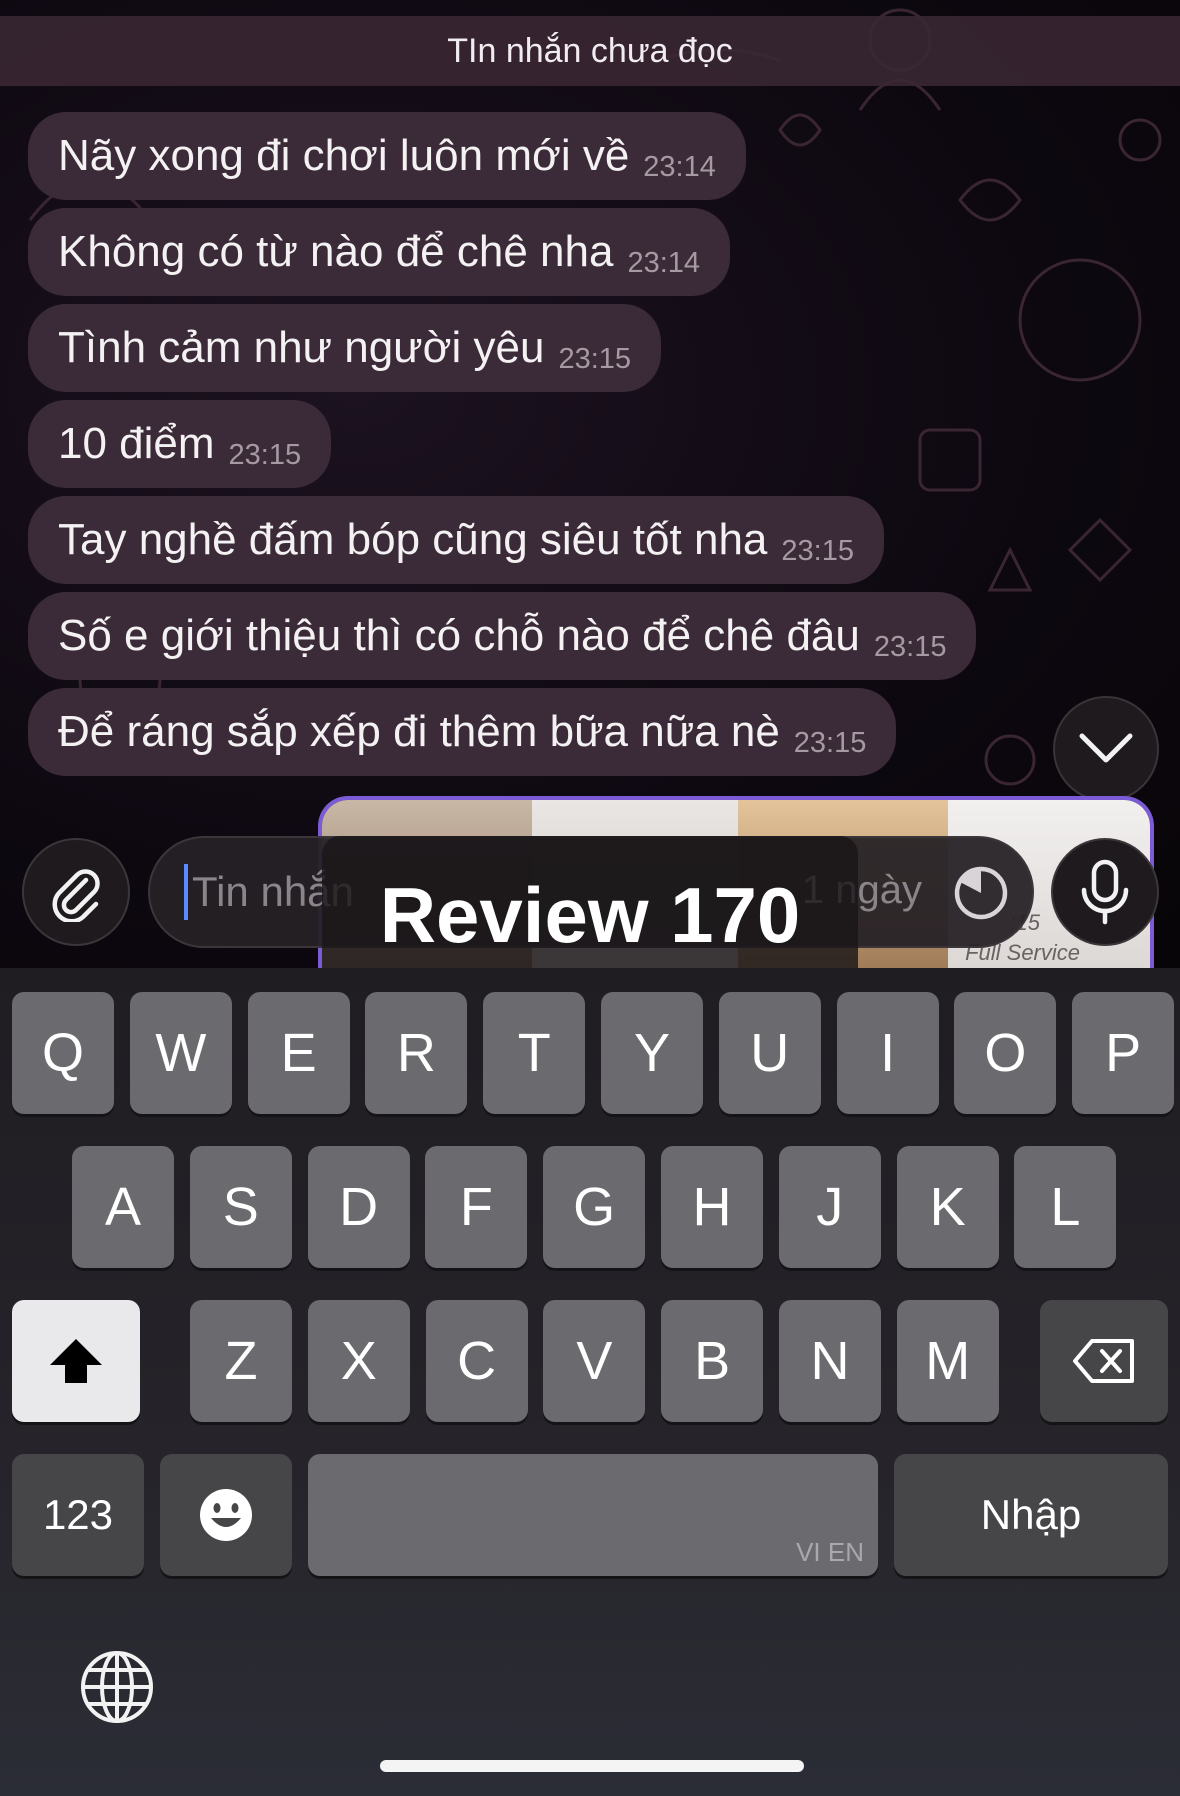 The height and width of the screenshot is (1796, 1180). What do you see at coordinates (593, 1515) in the screenshot?
I see `space-key: VI EN` at bounding box center [593, 1515].